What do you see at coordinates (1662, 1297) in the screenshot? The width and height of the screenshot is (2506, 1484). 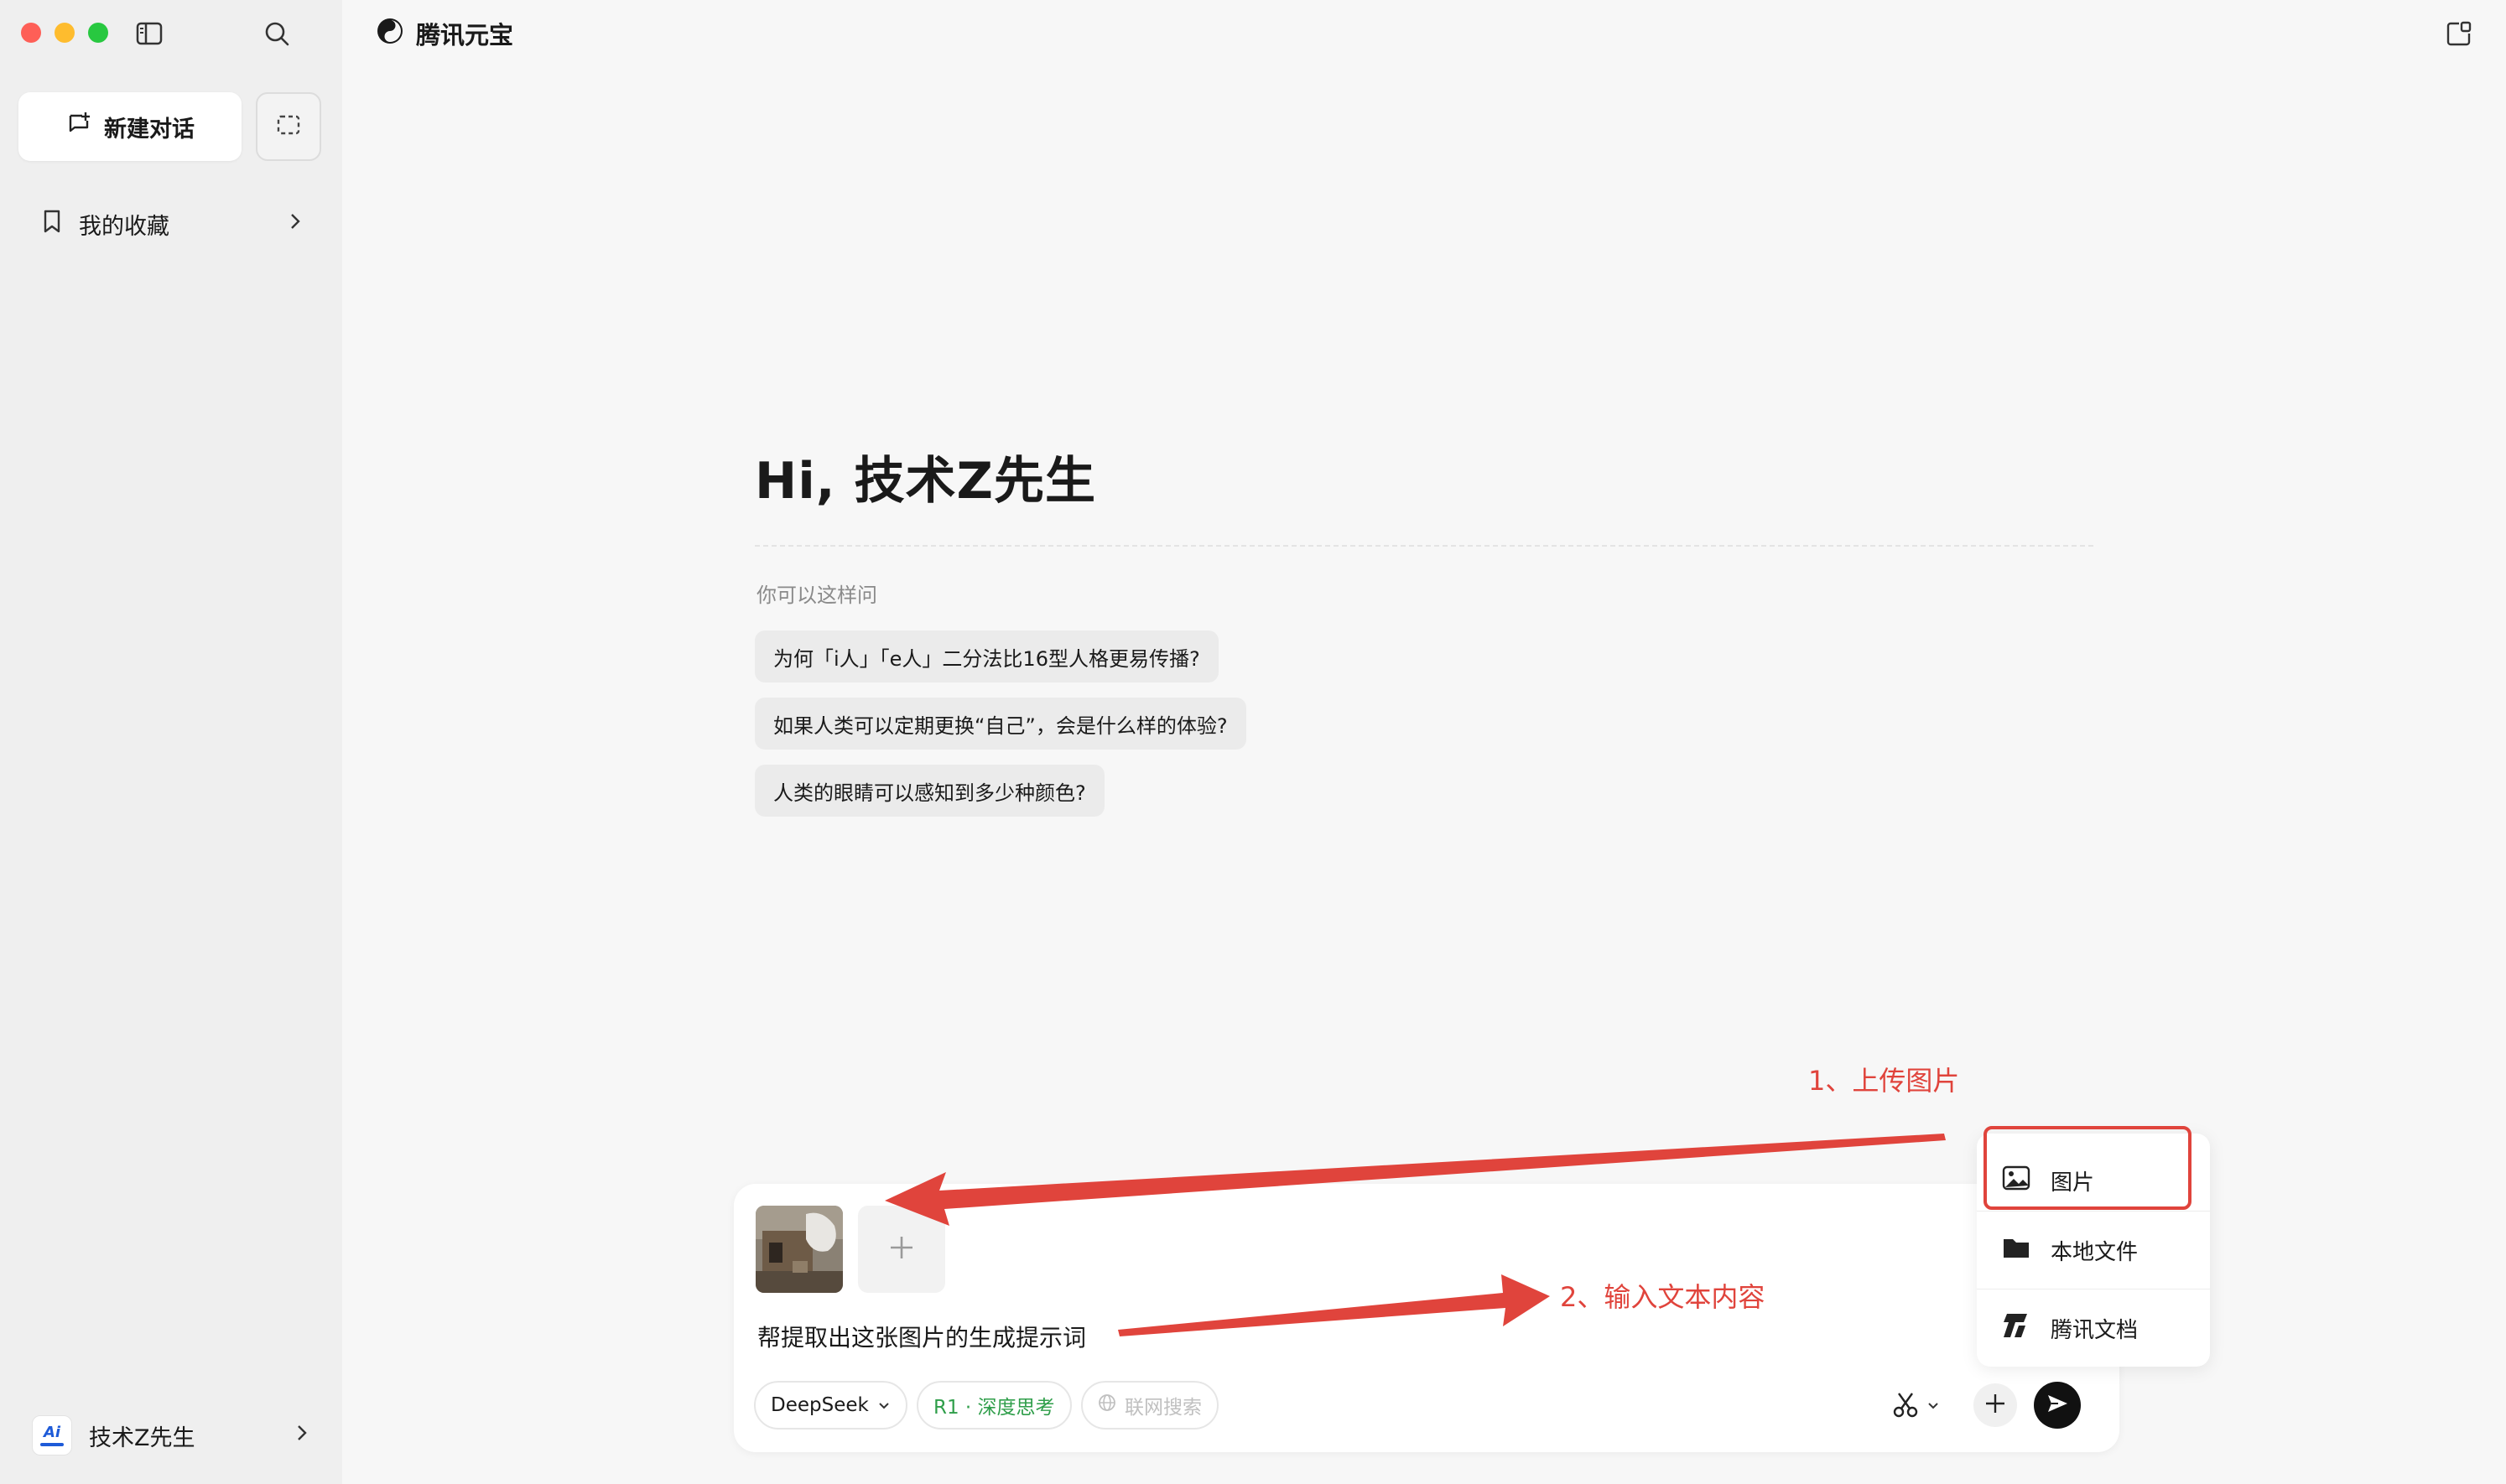 I see `annotation-step-2: 2、输入文本内容` at bounding box center [1662, 1297].